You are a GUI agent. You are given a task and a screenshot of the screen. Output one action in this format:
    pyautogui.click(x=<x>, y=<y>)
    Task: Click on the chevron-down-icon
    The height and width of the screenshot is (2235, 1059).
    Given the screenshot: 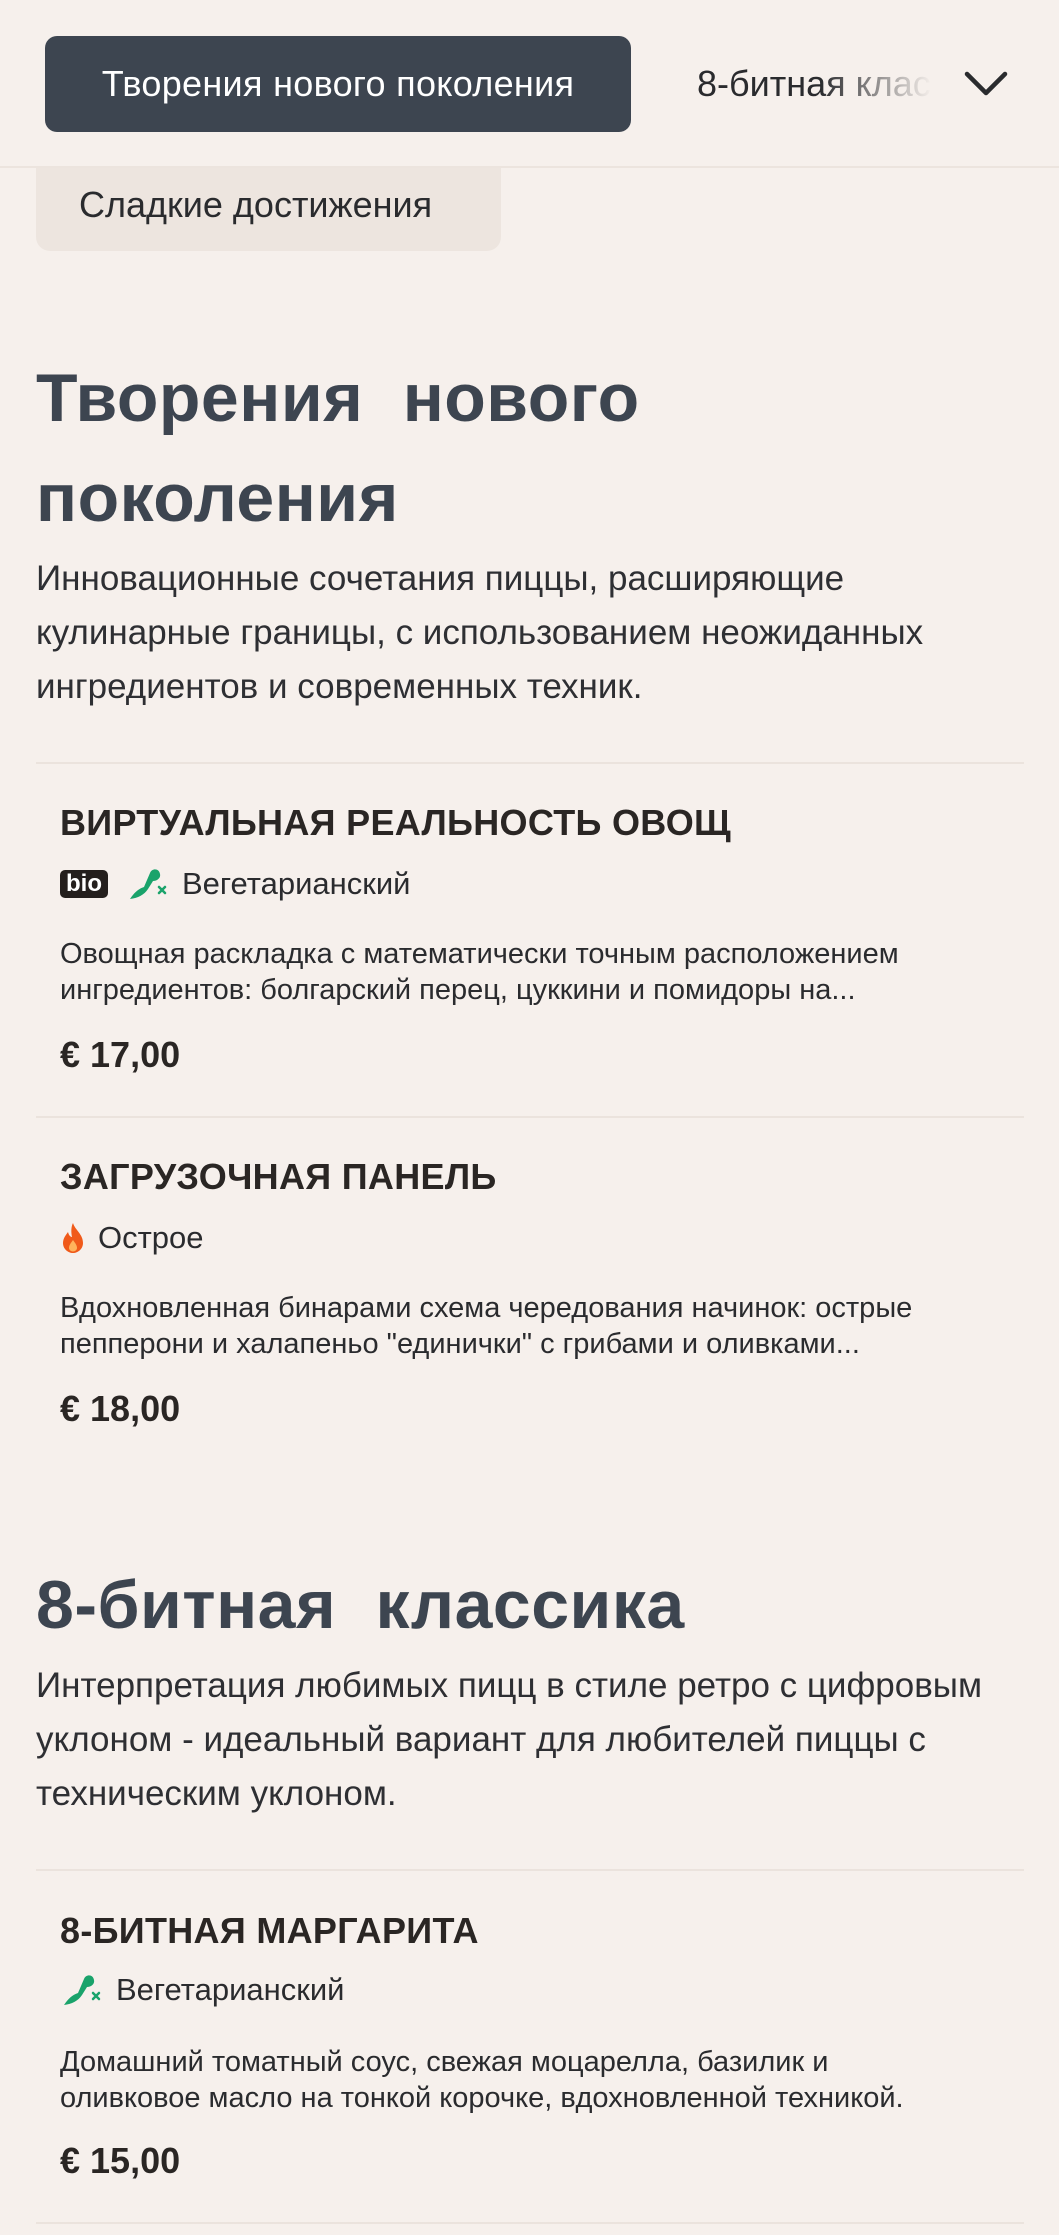 What is the action you would take?
    pyautogui.click(x=986, y=84)
    